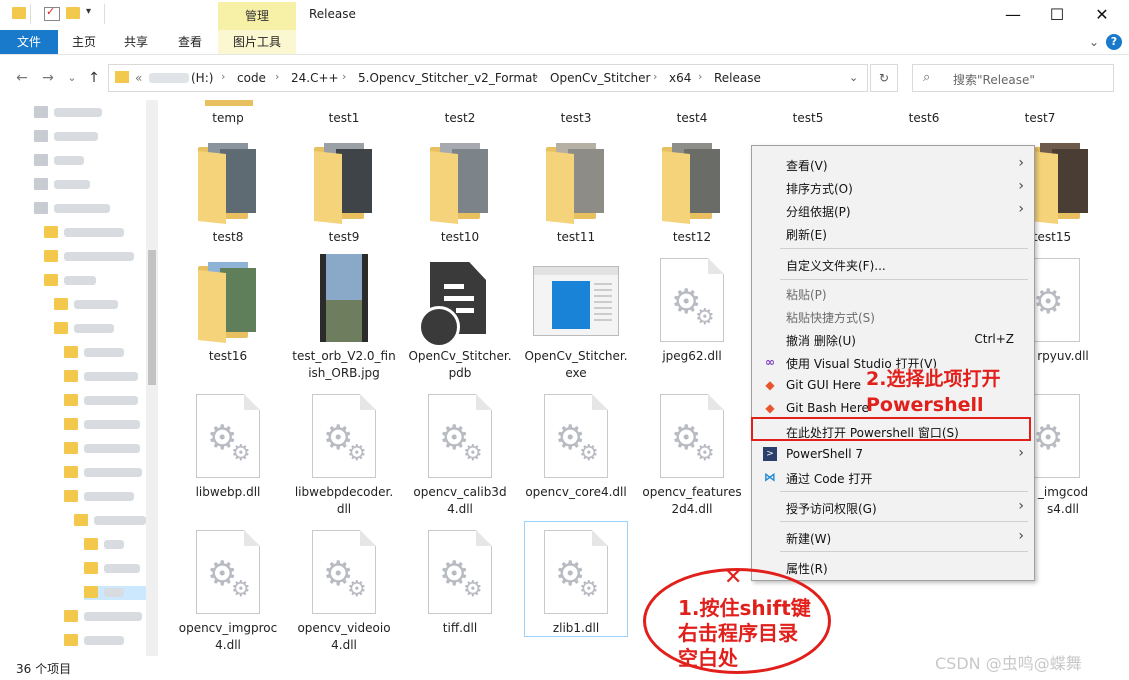  Describe the element at coordinates (88, 11) in the screenshot. I see `quick-access-dropdown-icon: ▾` at that location.